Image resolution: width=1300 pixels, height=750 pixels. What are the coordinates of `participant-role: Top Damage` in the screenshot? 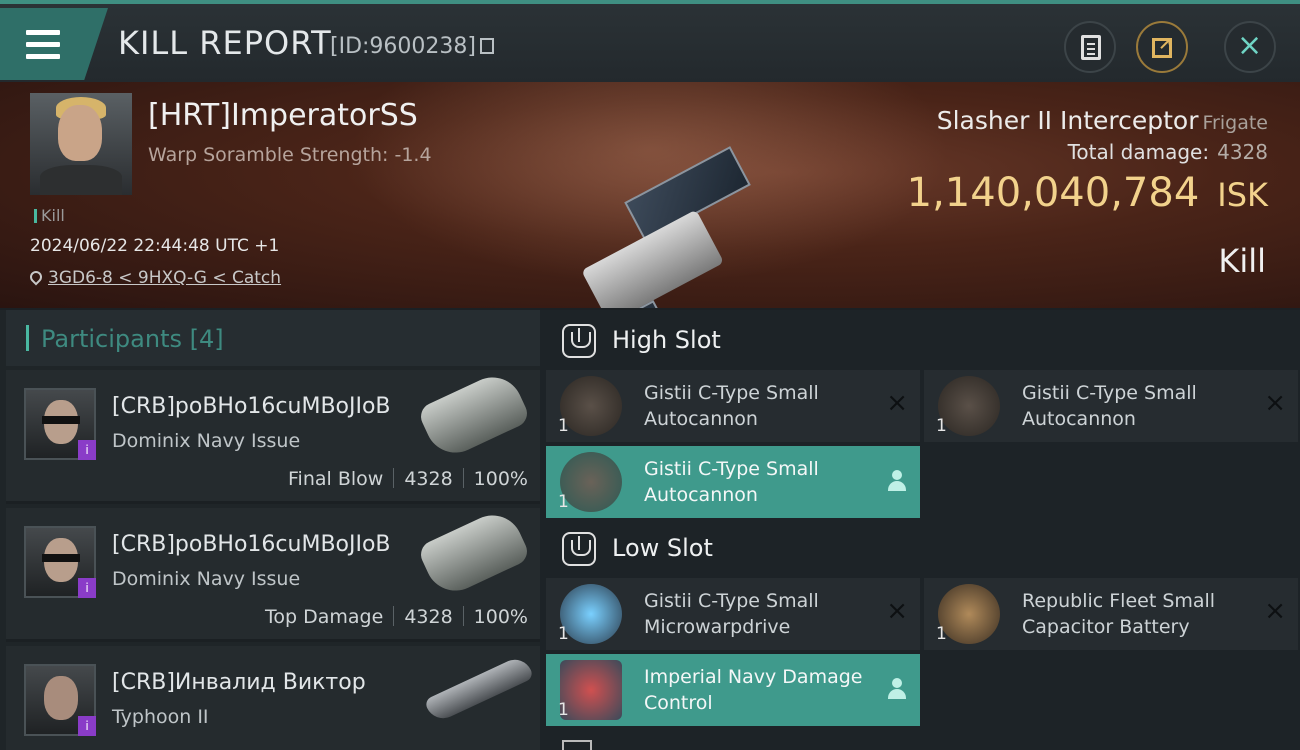 It's located at (324, 617).